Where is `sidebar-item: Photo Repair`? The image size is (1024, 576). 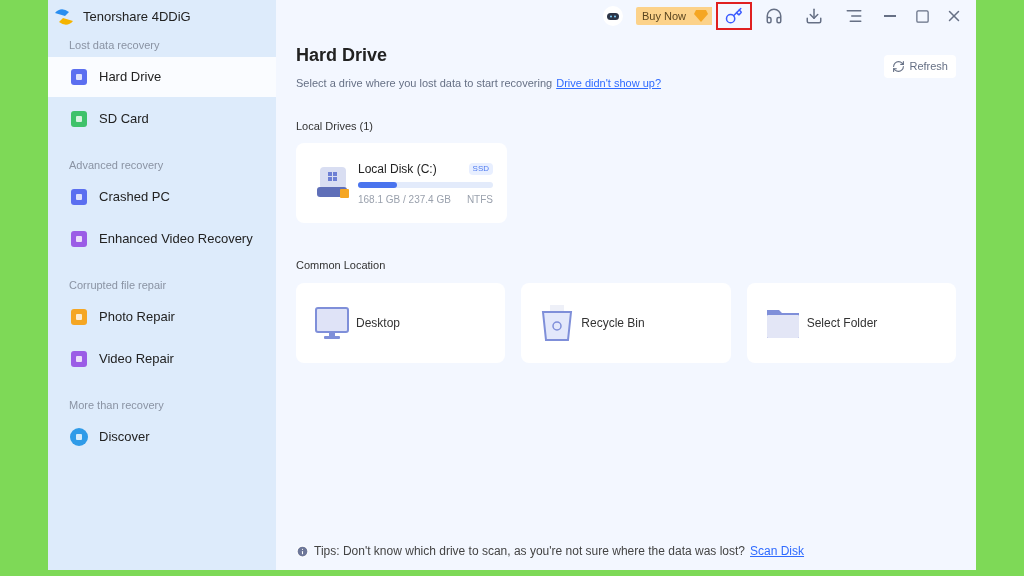 sidebar-item: Photo Repair is located at coordinates (162, 317).